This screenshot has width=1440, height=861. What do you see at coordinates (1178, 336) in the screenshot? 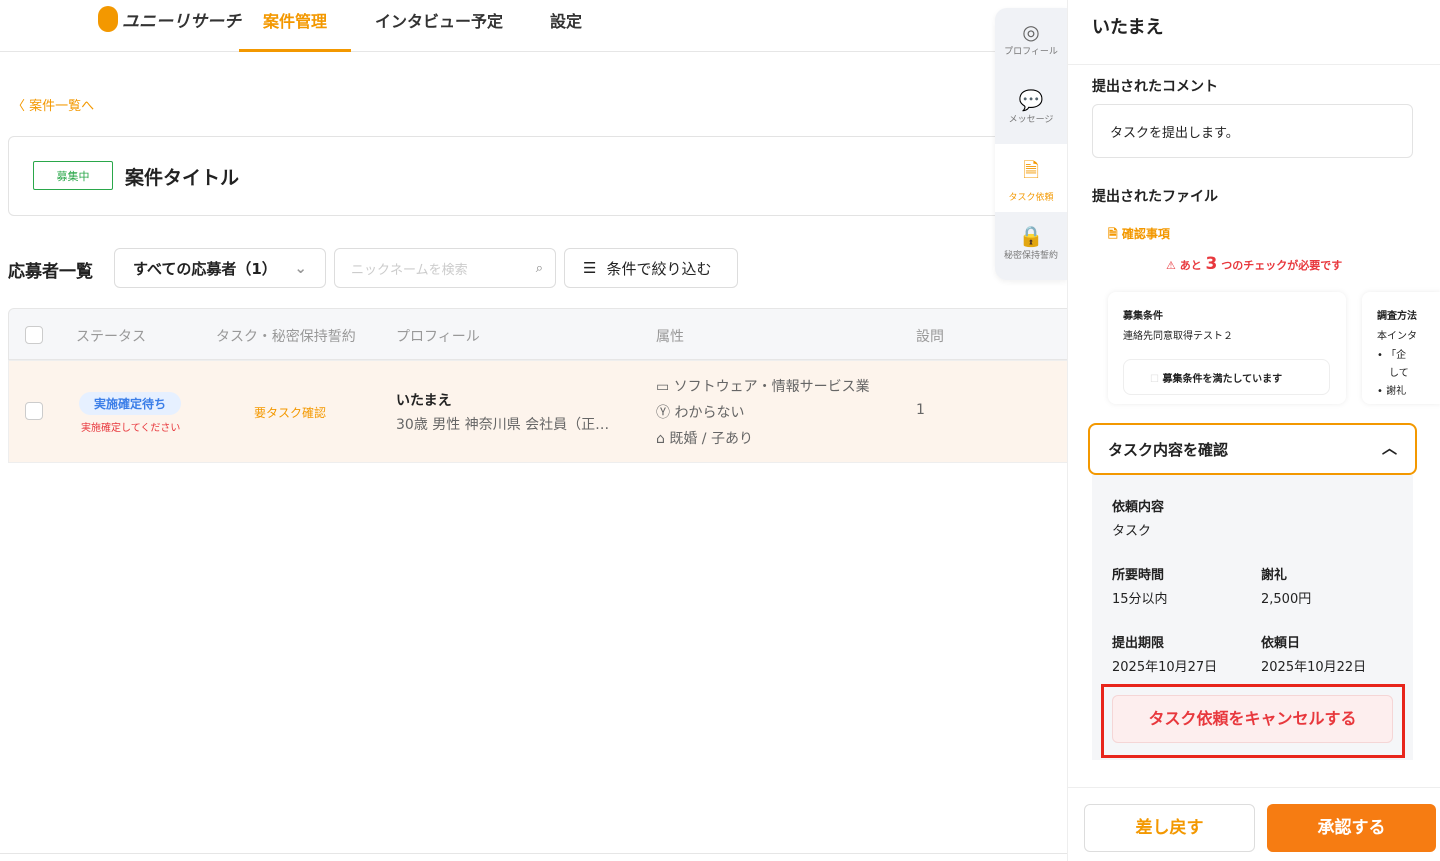
I see `card-text: 連絡先同意取得テスト２` at bounding box center [1178, 336].